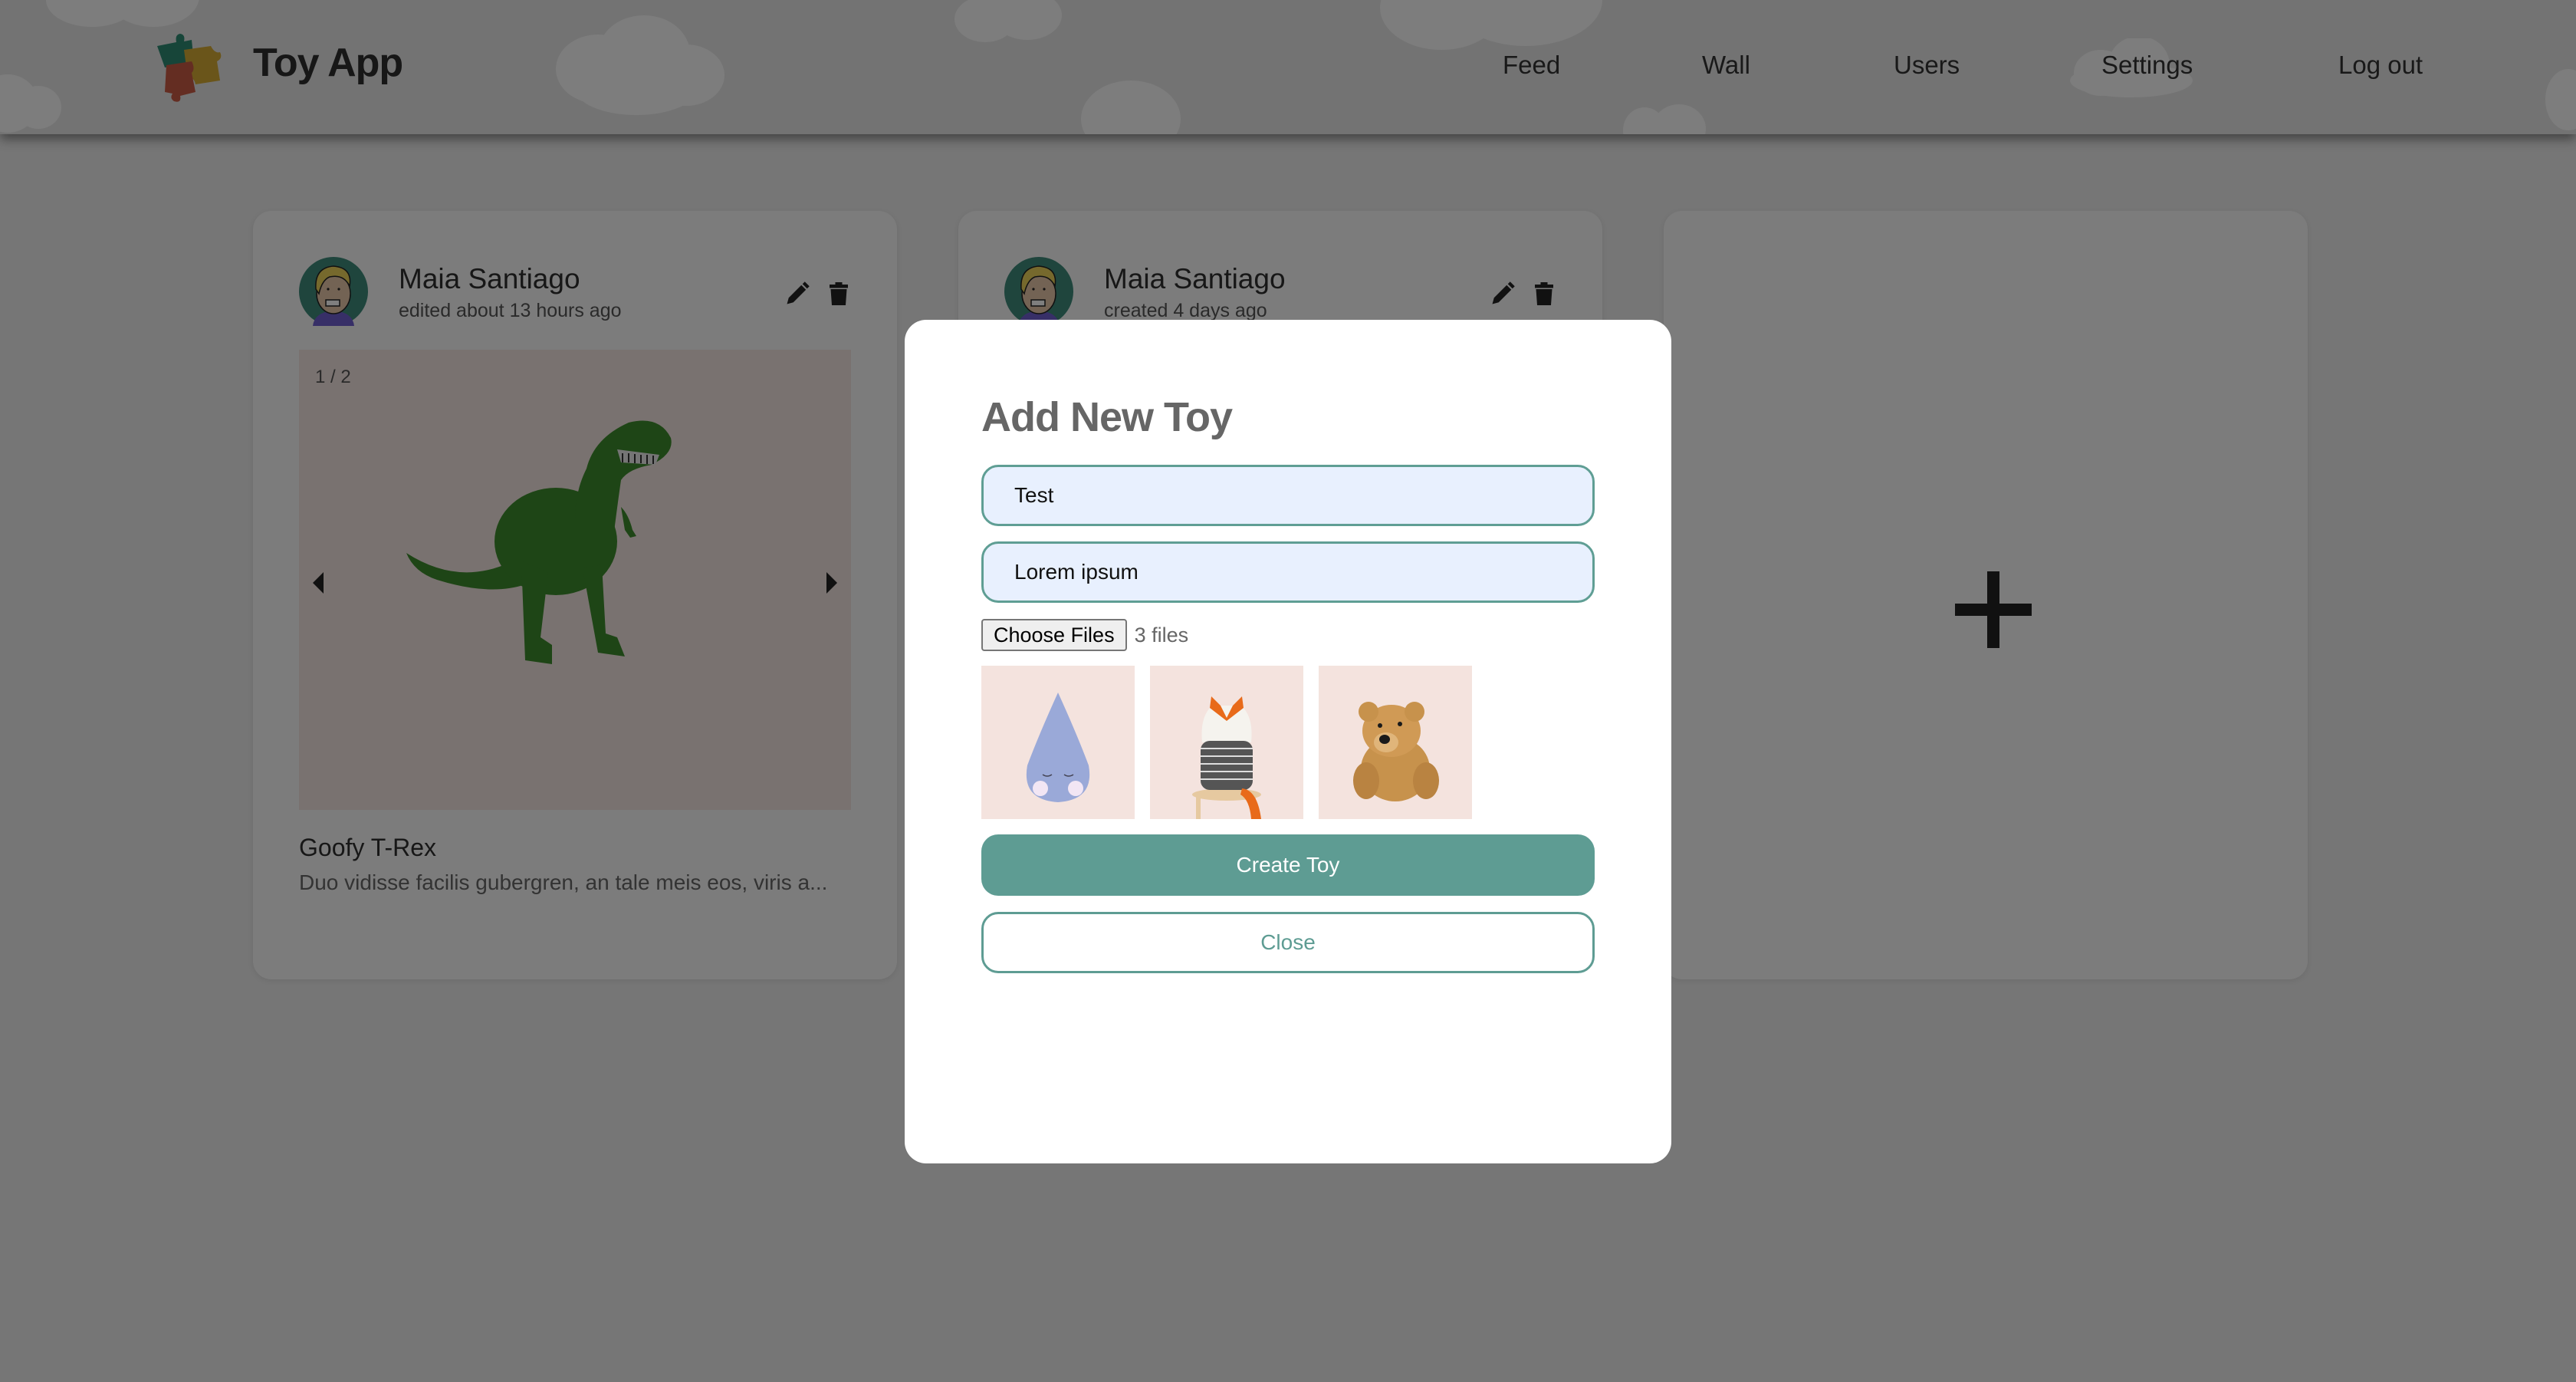 This screenshot has height=1382, width=2576. I want to click on file-input: Choose Files 3 files, so click(1084, 635).